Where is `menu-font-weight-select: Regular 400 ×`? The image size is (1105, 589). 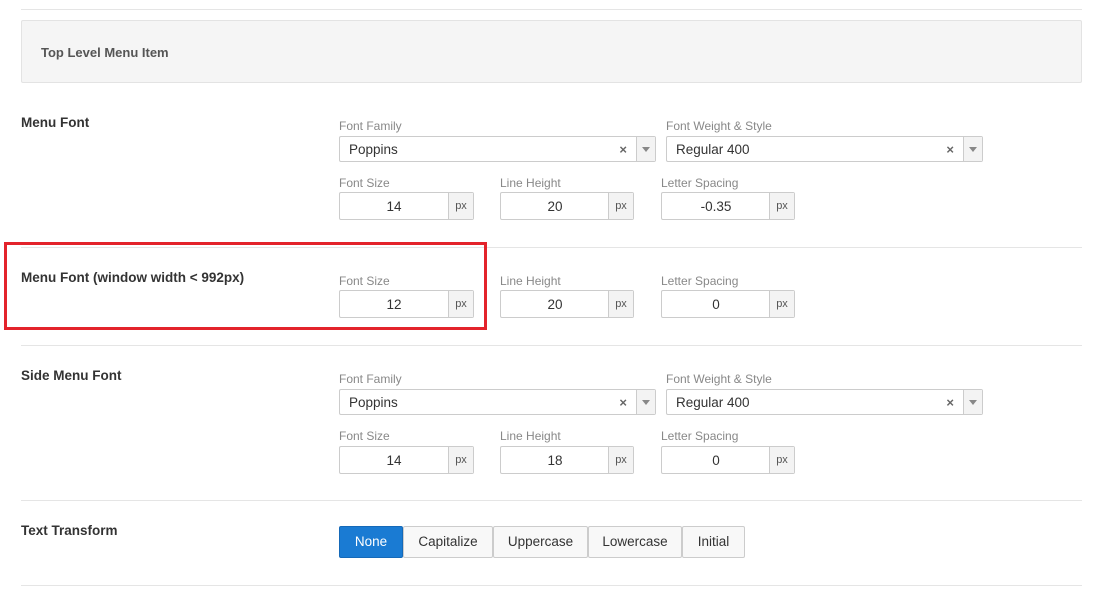
menu-font-weight-select: Regular 400 × is located at coordinates (824, 149).